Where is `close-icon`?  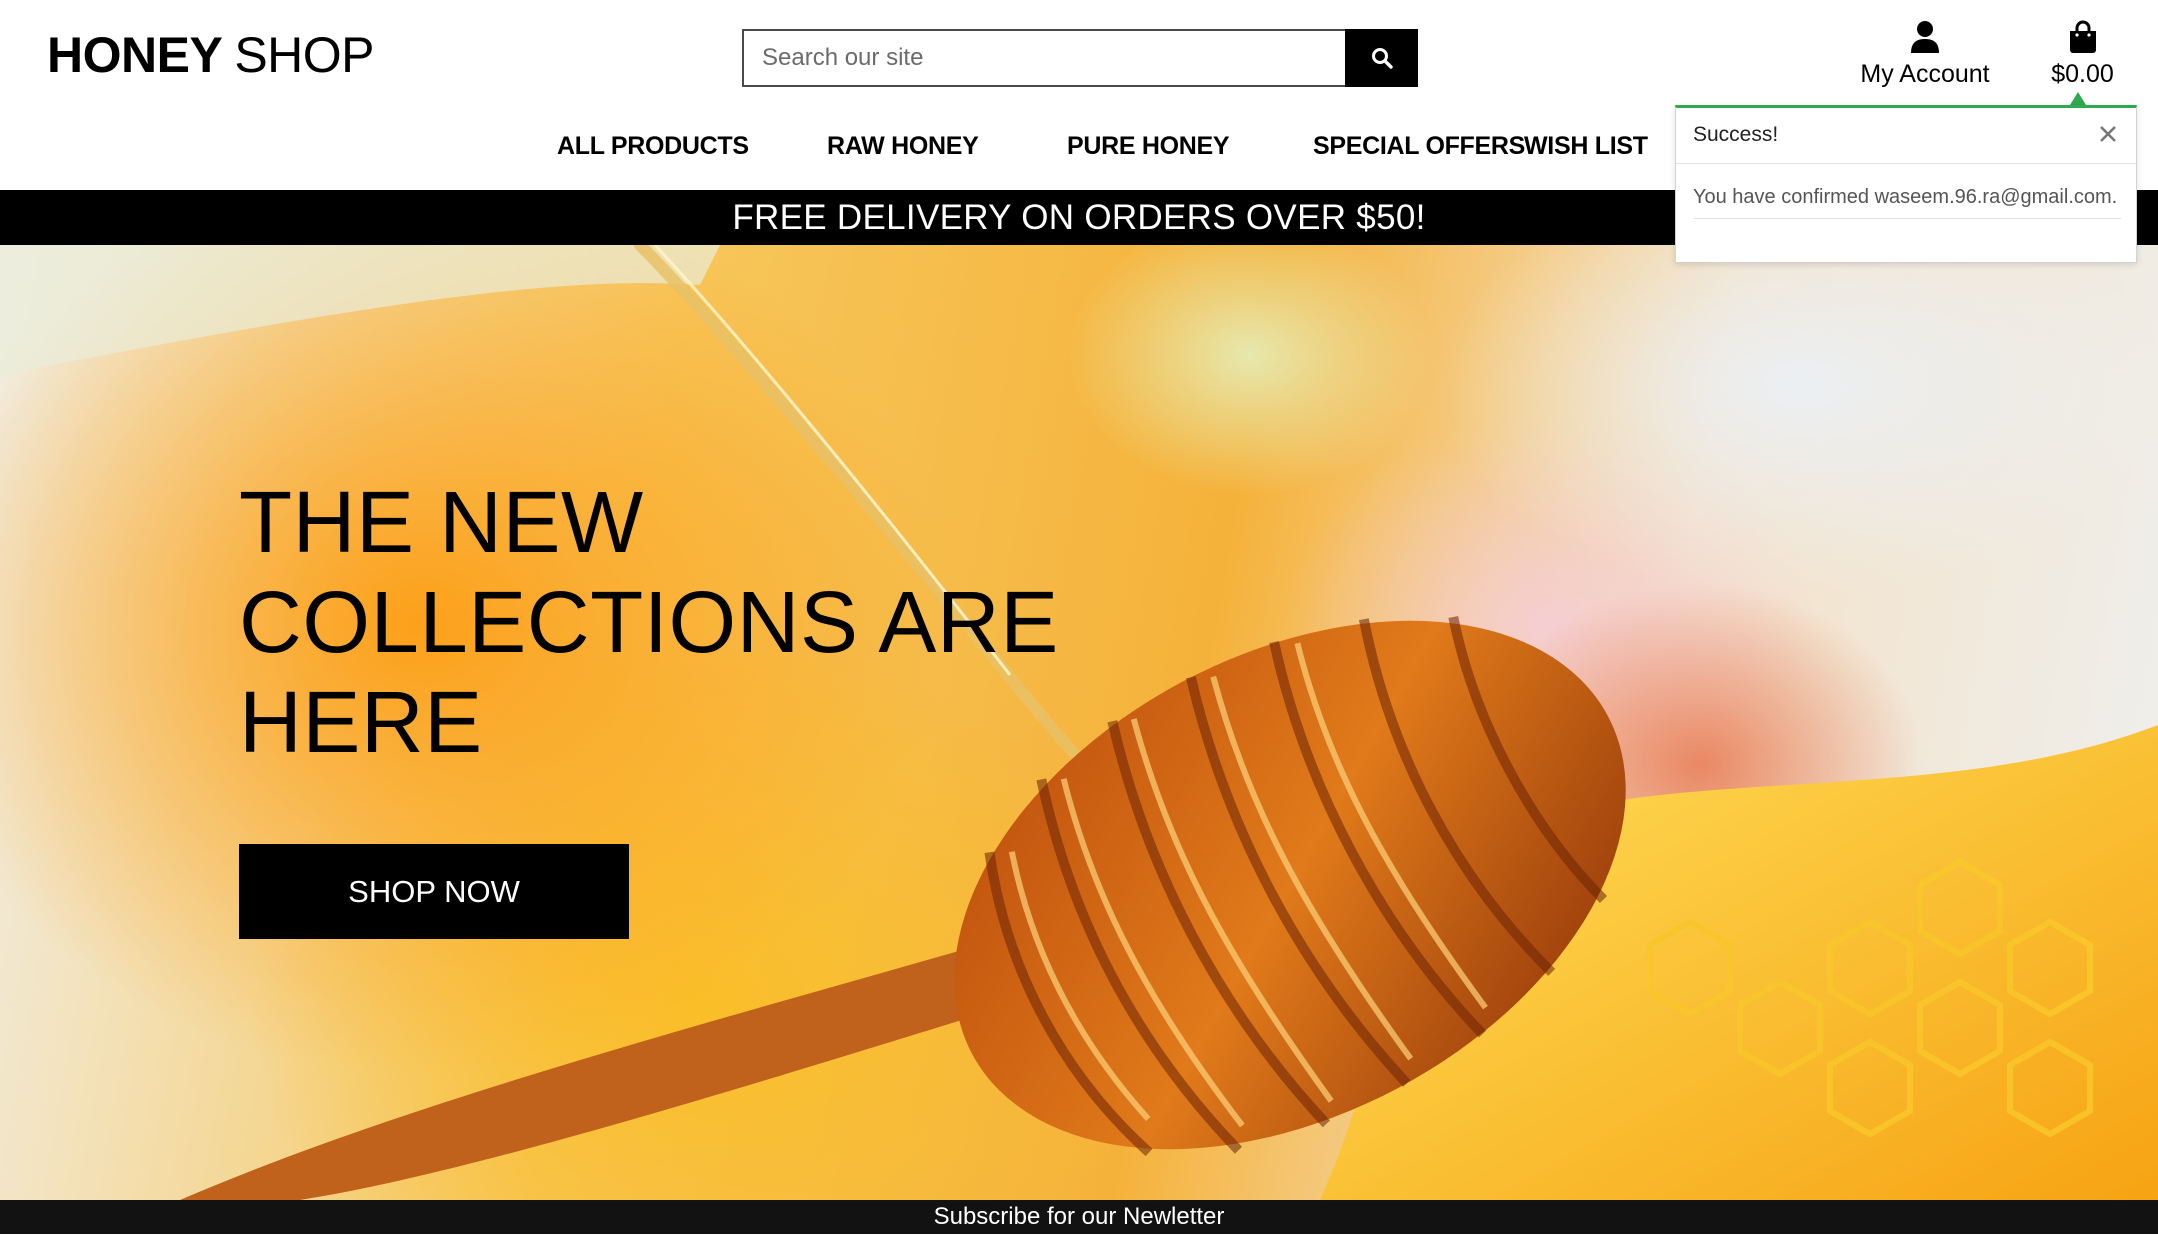 close-icon is located at coordinates (2108, 134).